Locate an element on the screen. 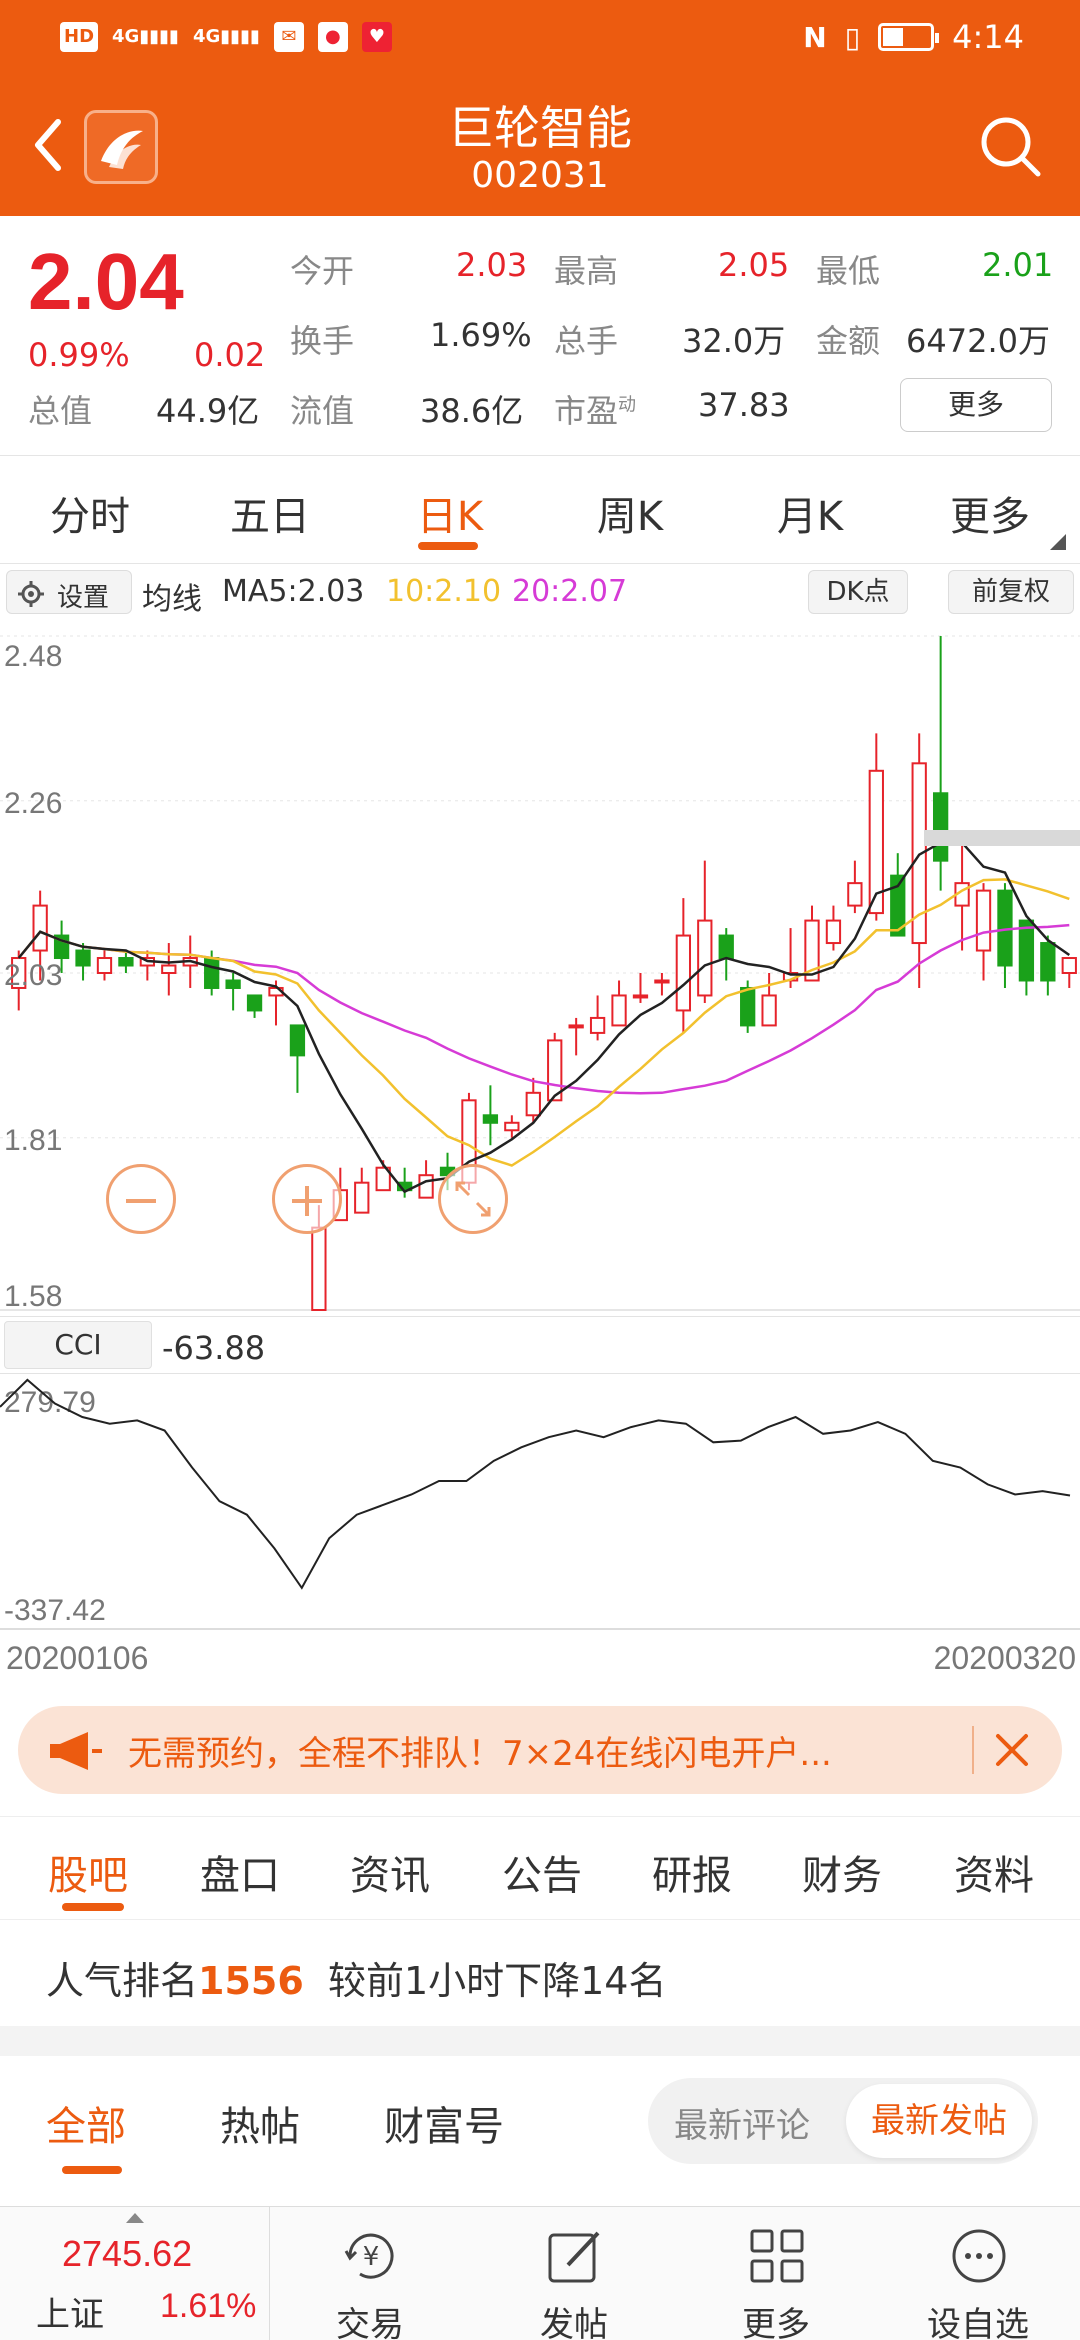 Image resolution: width=1080 pixels, height=2340 pixels. y-axis-labels: 2.48 2.26 2.03 1.81 1.58 is located at coordinates (33, 976).